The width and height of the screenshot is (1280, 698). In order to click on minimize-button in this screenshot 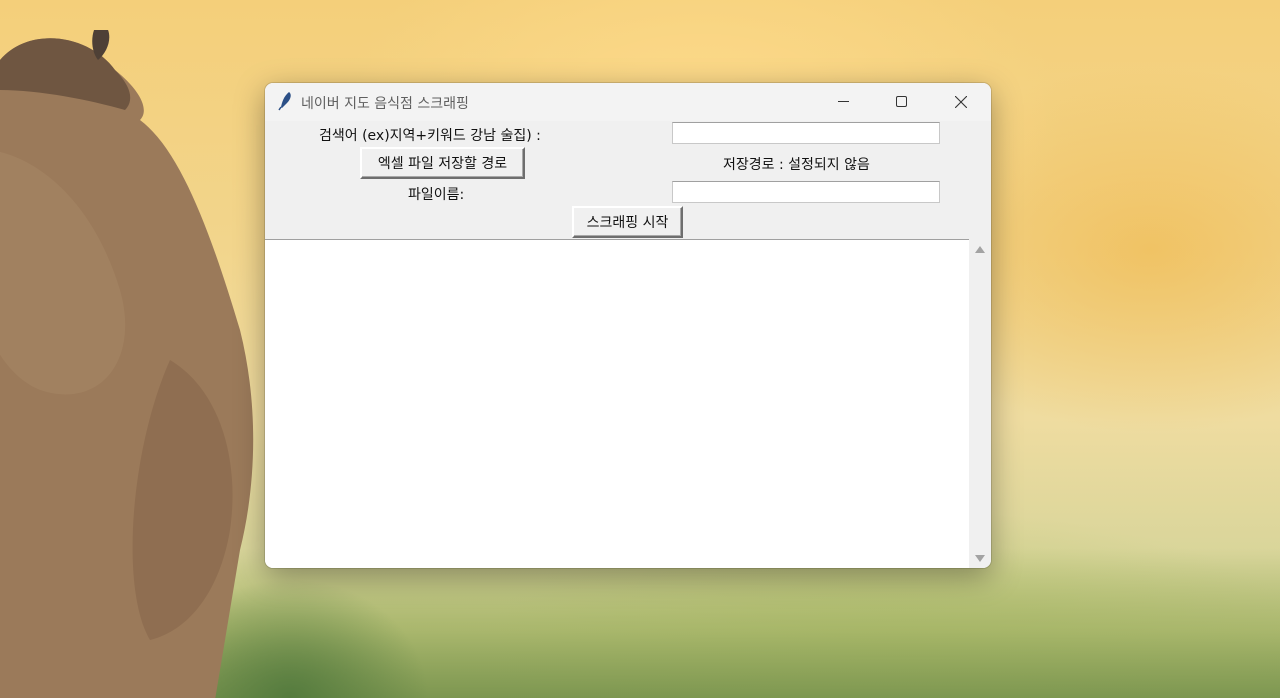, I will do `click(844, 102)`.